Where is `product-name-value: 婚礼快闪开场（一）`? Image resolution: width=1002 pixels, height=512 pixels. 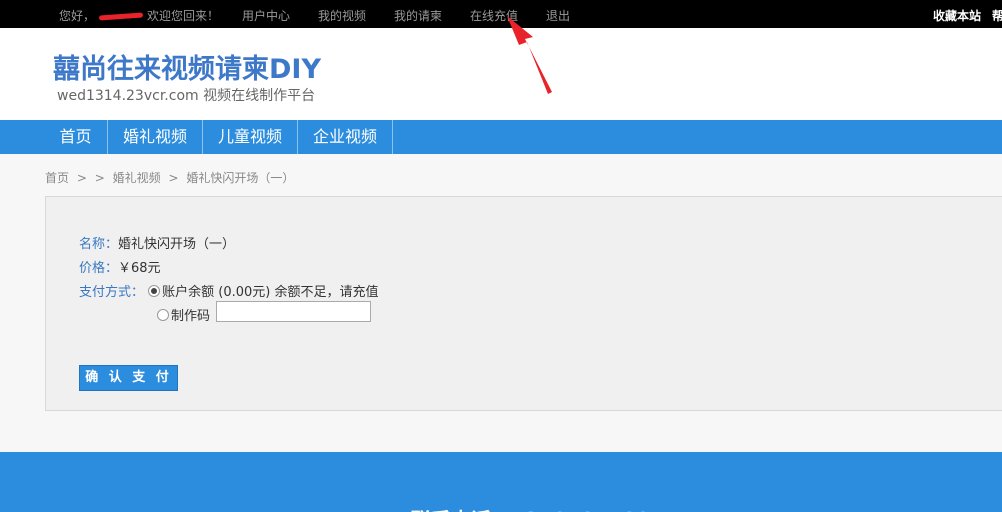 product-name-value: 婚礼快闪开场（一） is located at coordinates (177, 244).